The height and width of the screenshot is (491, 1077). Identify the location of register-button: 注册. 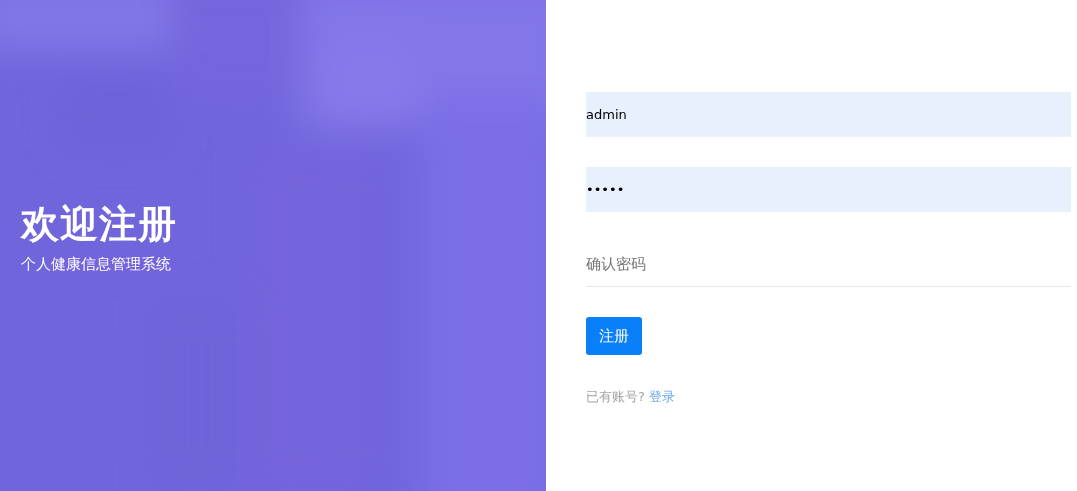
(614, 336).